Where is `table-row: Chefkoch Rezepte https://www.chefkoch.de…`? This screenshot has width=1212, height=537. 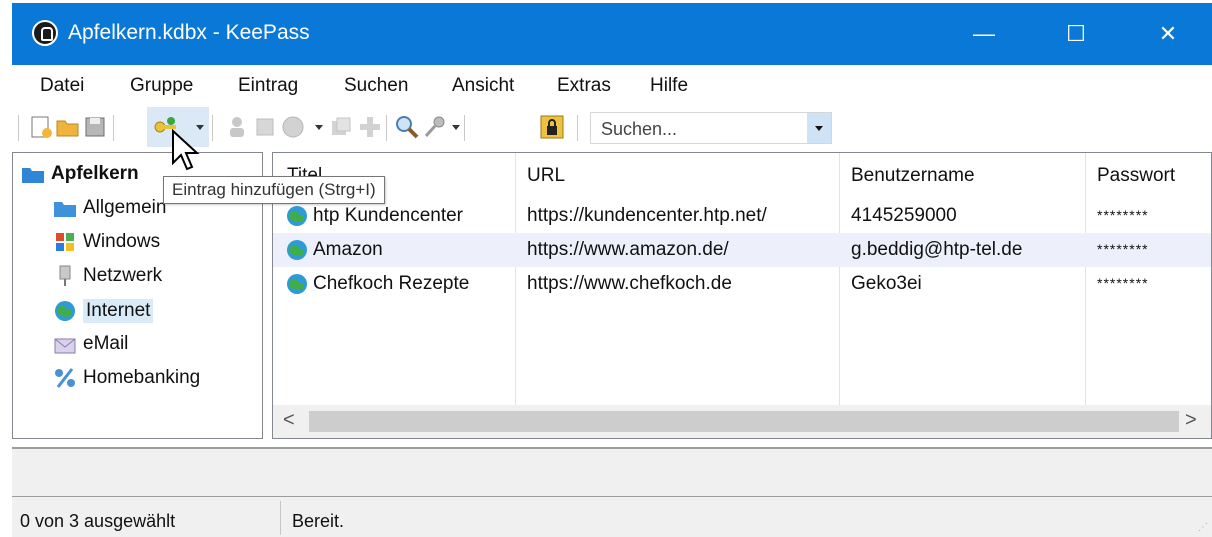 table-row: Chefkoch Rezepte https://www.chefkoch.de… is located at coordinates (742, 284).